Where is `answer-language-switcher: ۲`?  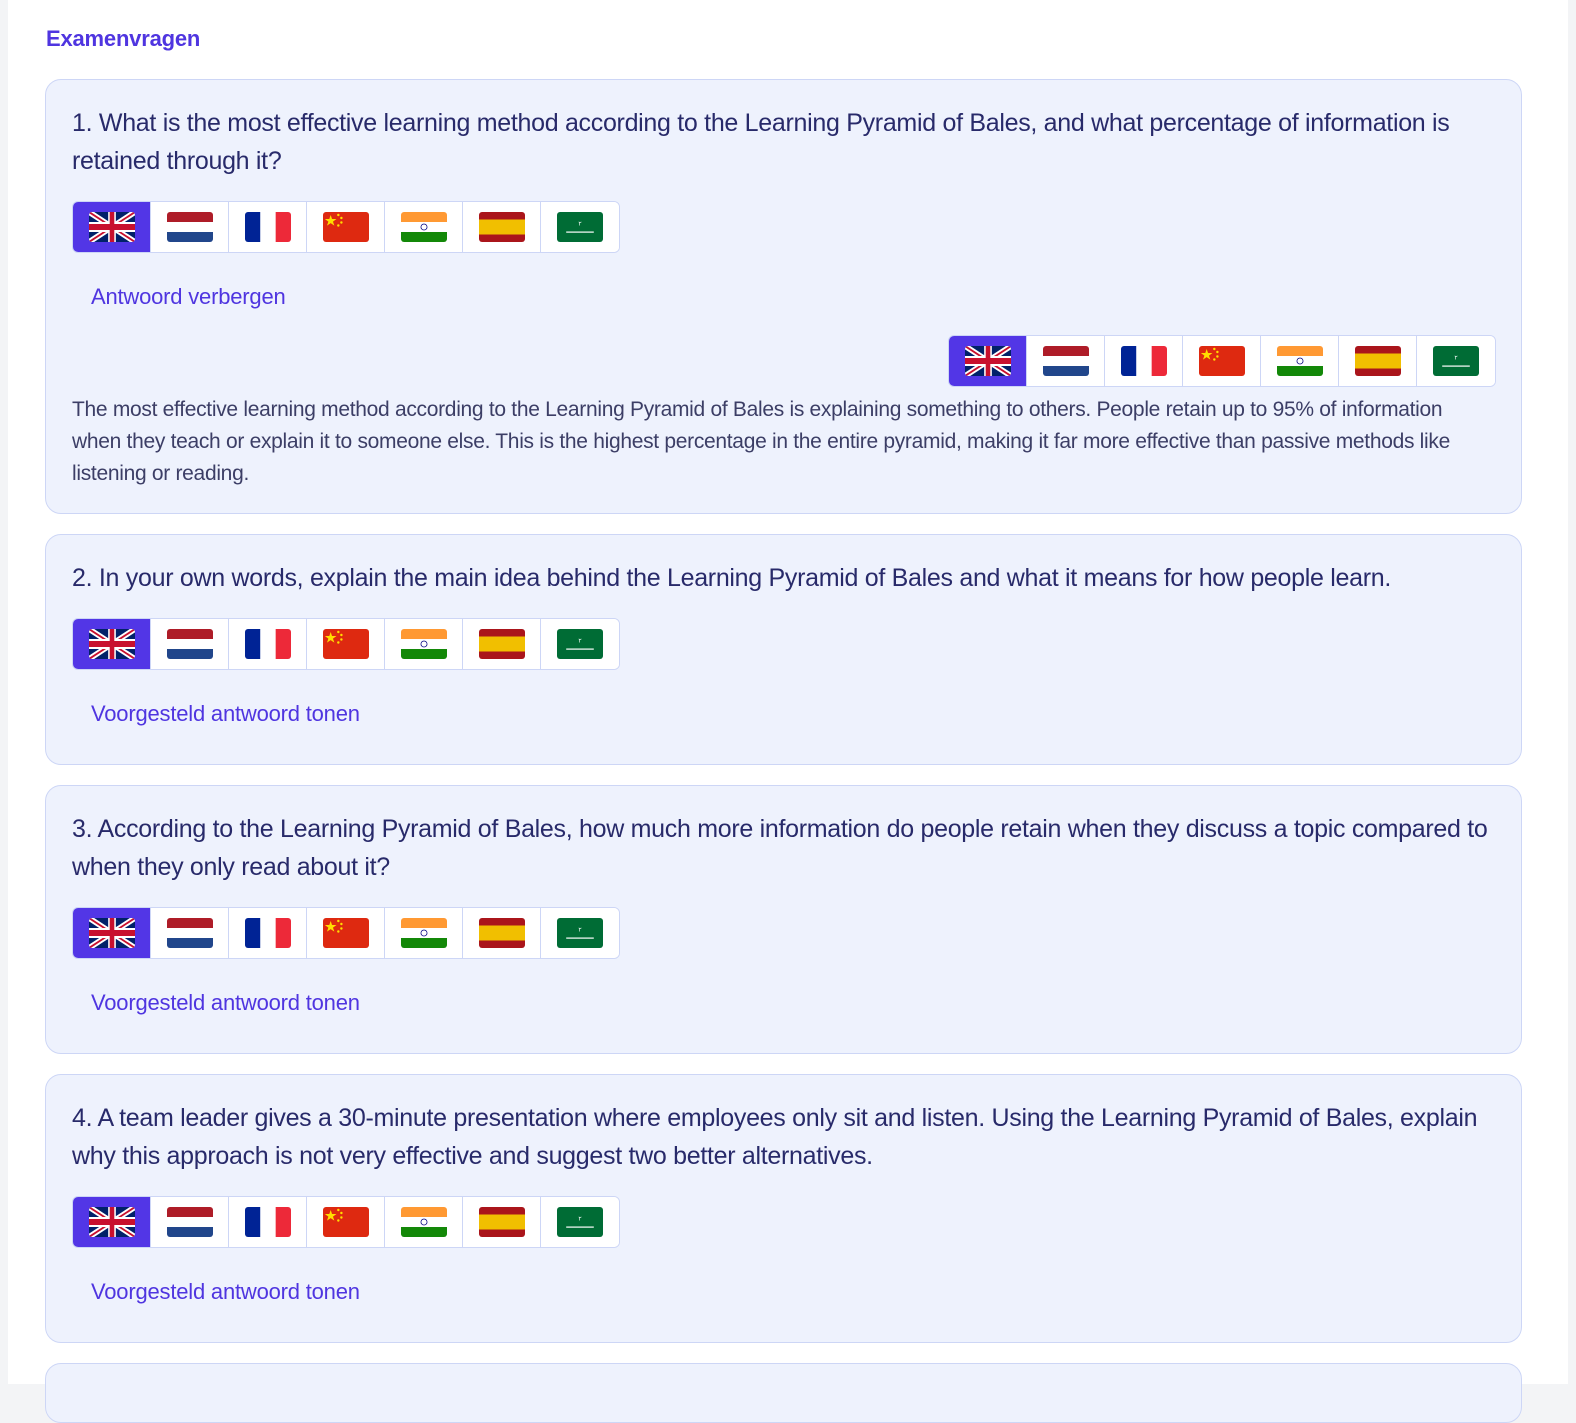 answer-language-switcher: ۲ is located at coordinates (1222, 361).